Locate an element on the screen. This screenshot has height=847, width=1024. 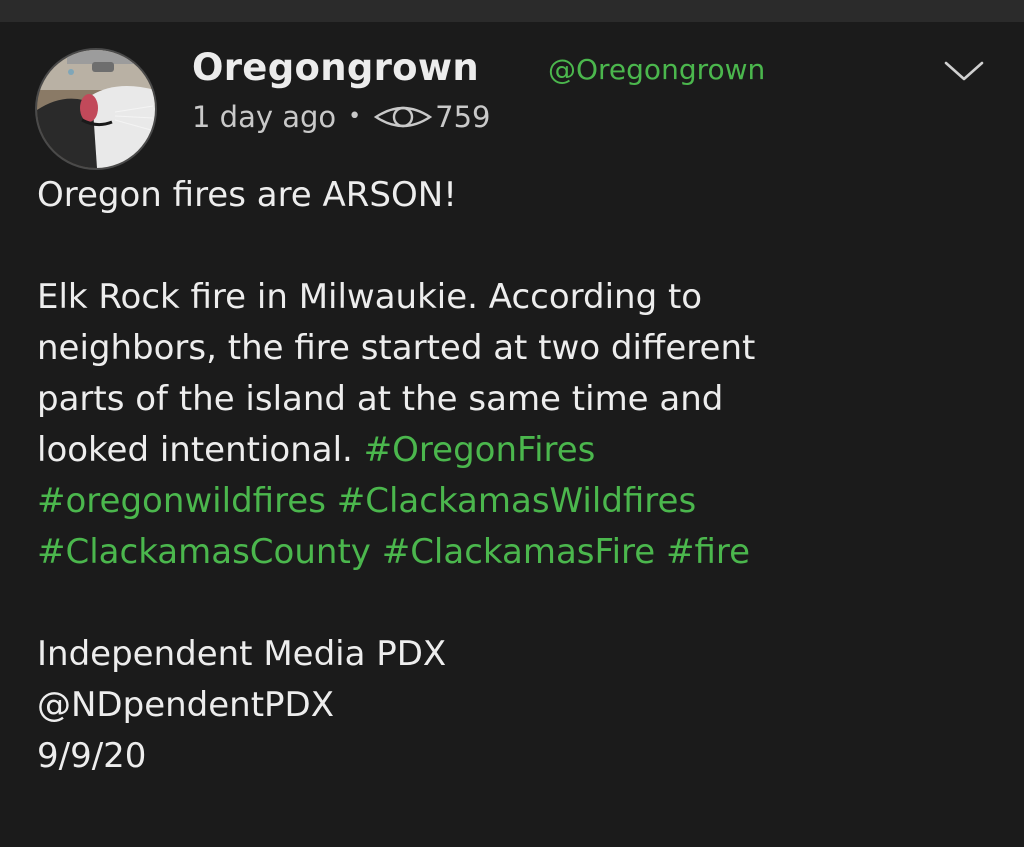
author-display-name: Oregongrown is located at coordinates (335, 68).